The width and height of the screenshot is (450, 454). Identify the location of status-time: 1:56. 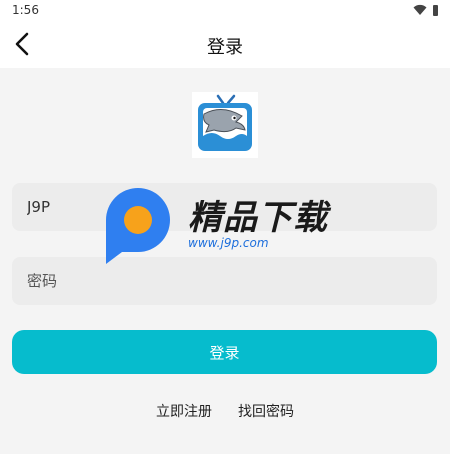
(25, 10).